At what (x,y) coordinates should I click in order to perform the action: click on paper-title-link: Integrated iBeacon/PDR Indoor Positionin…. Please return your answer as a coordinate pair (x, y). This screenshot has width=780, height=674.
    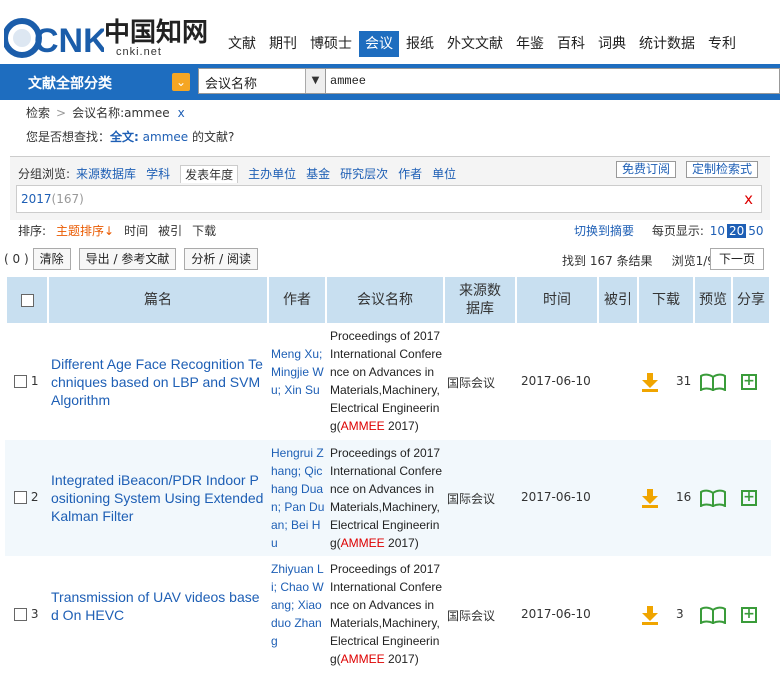
    Looking at the image, I should click on (158, 498).